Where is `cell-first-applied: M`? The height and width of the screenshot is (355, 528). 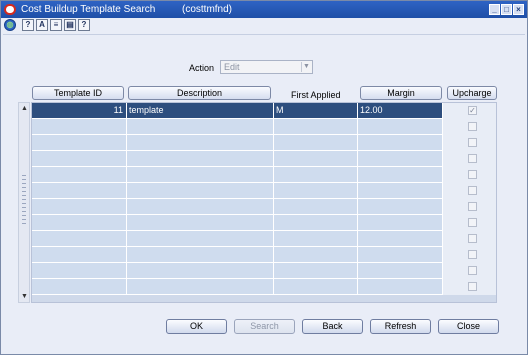 cell-first-applied: M is located at coordinates (316, 111).